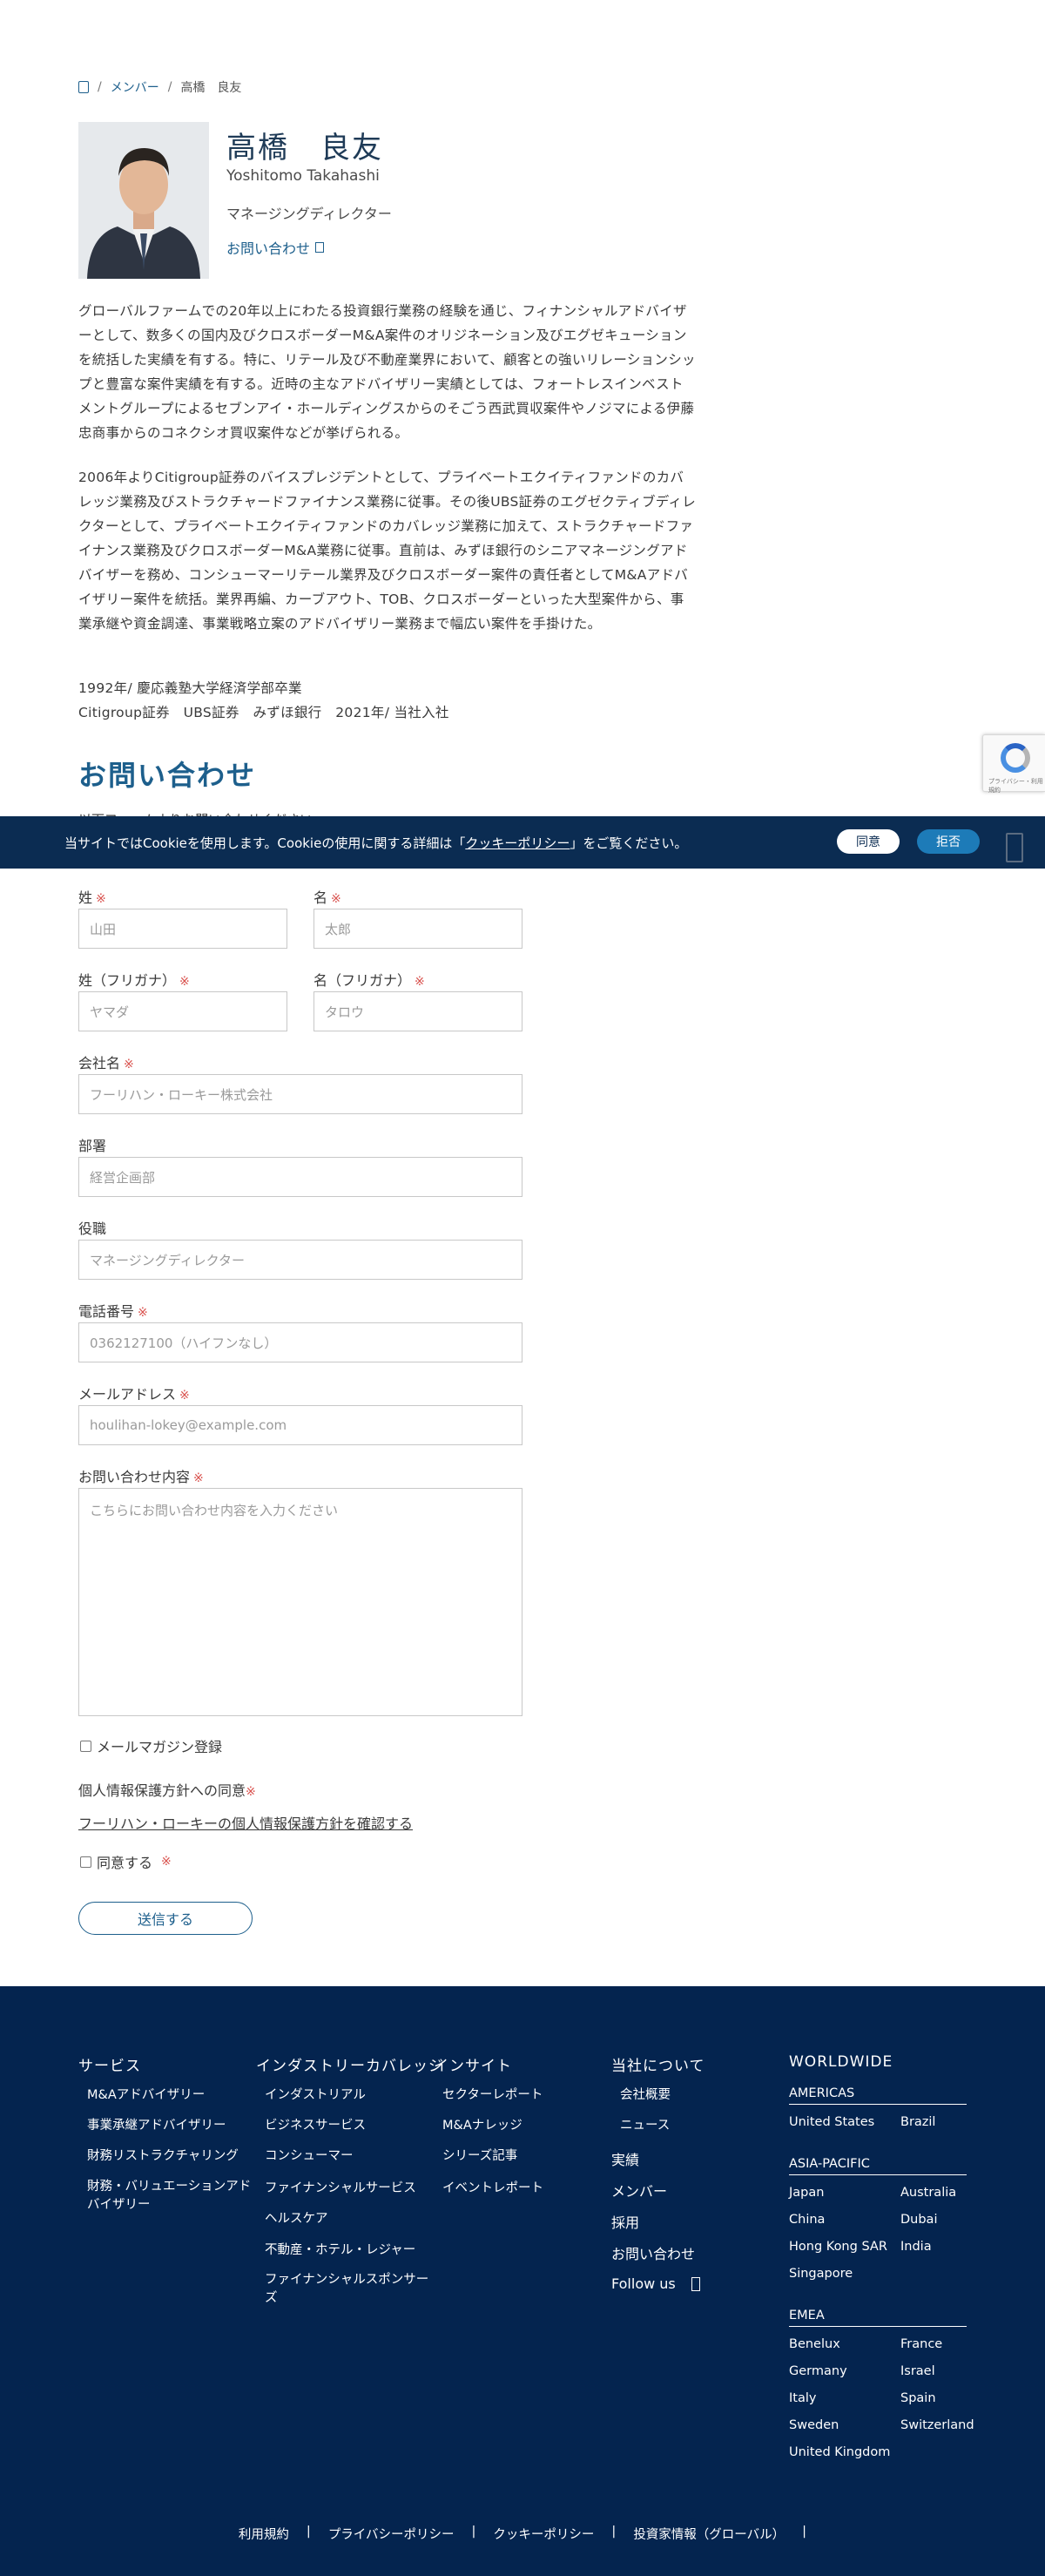 This screenshot has width=1045, height=2576. What do you see at coordinates (948, 841) in the screenshot?
I see `cookie-deny-button: 拒否` at bounding box center [948, 841].